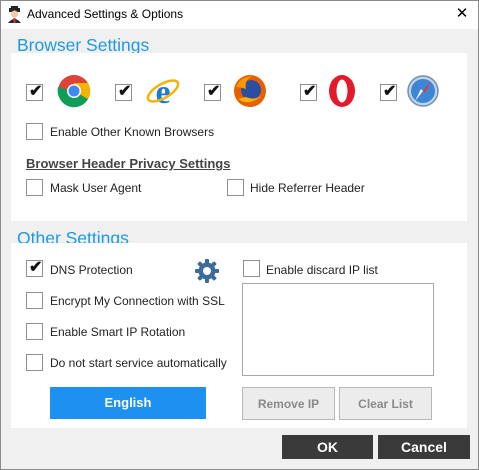  What do you see at coordinates (14, 14) in the screenshot?
I see `user-avatar-icon` at bounding box center [14, 14].